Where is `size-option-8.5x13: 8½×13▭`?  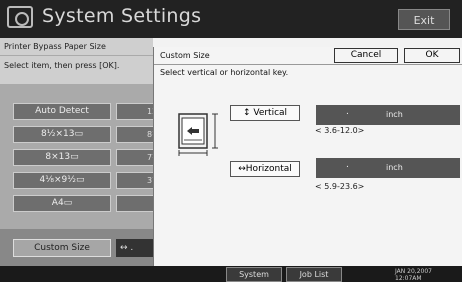
size-option-8.5x13: 8½×13▭ is located at coordinates (62, 134).